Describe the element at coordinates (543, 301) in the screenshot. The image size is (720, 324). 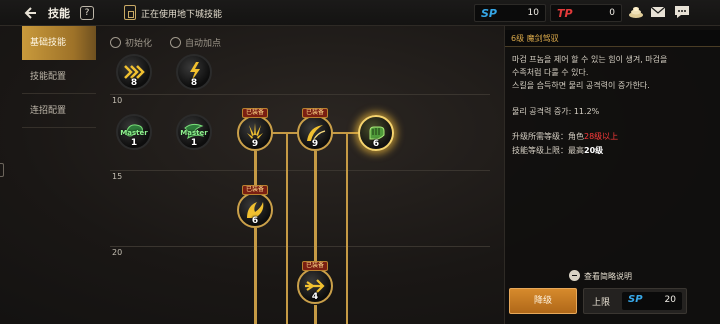
I see `downgrade-button: 降级` at that location.